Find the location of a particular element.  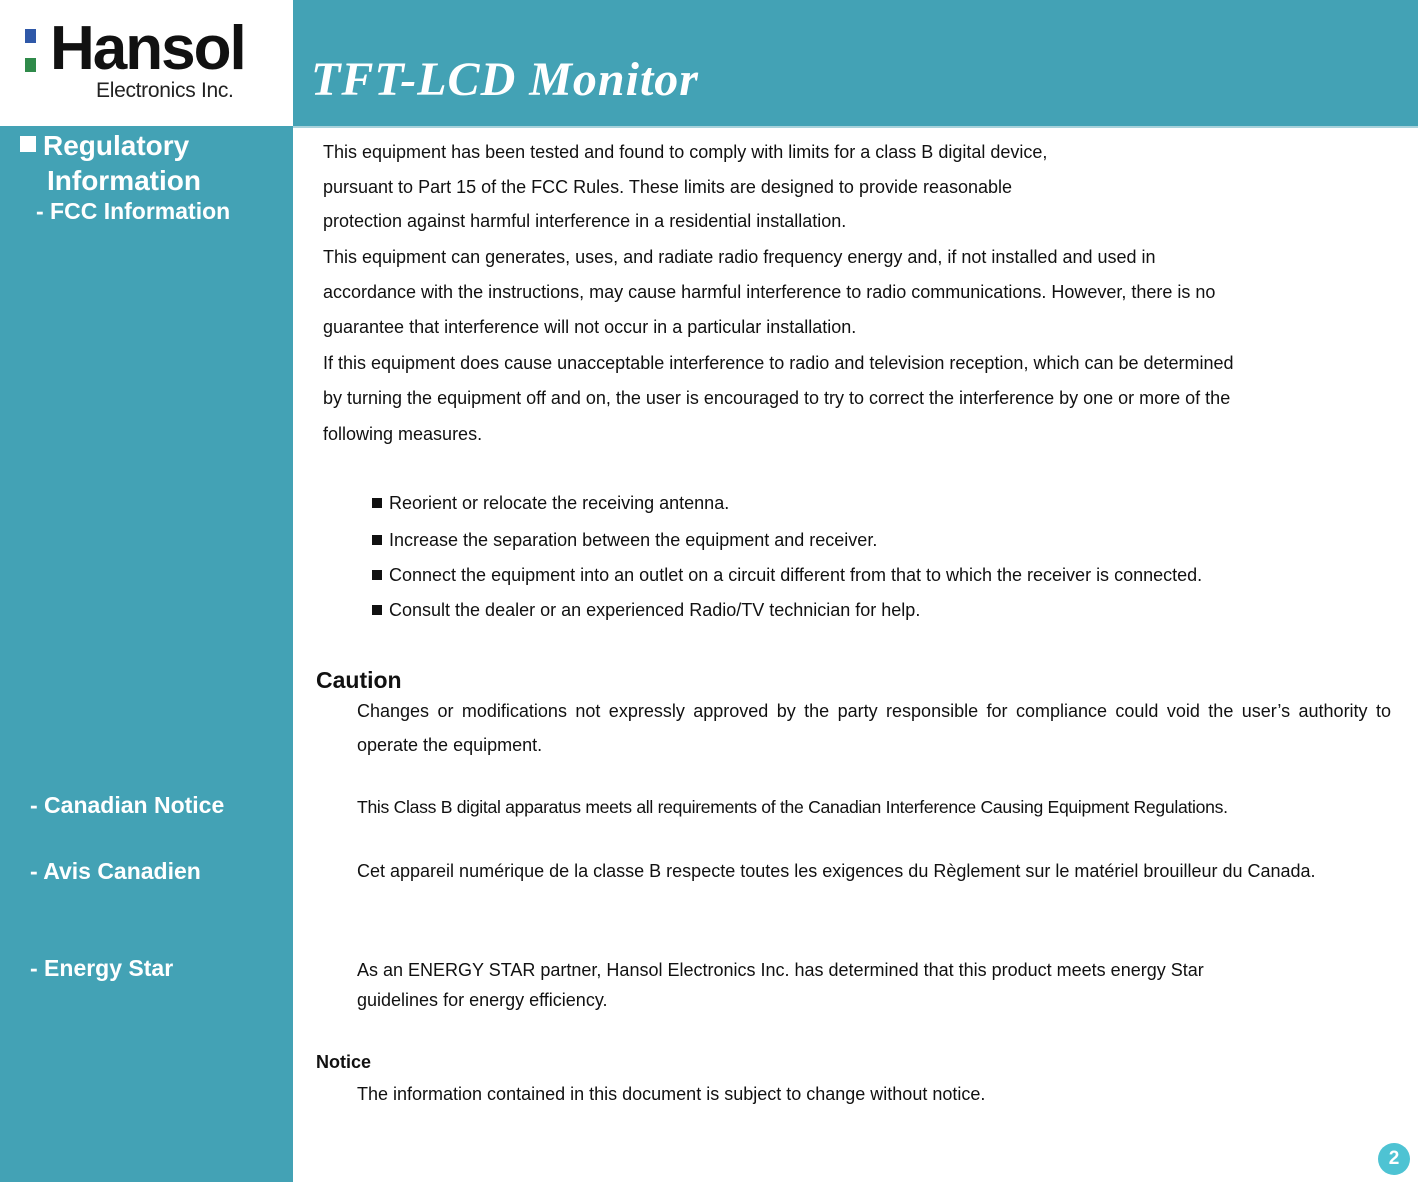

energy-star-line: guidelines for energy efficiency. is located at coordinates (482, 1000).